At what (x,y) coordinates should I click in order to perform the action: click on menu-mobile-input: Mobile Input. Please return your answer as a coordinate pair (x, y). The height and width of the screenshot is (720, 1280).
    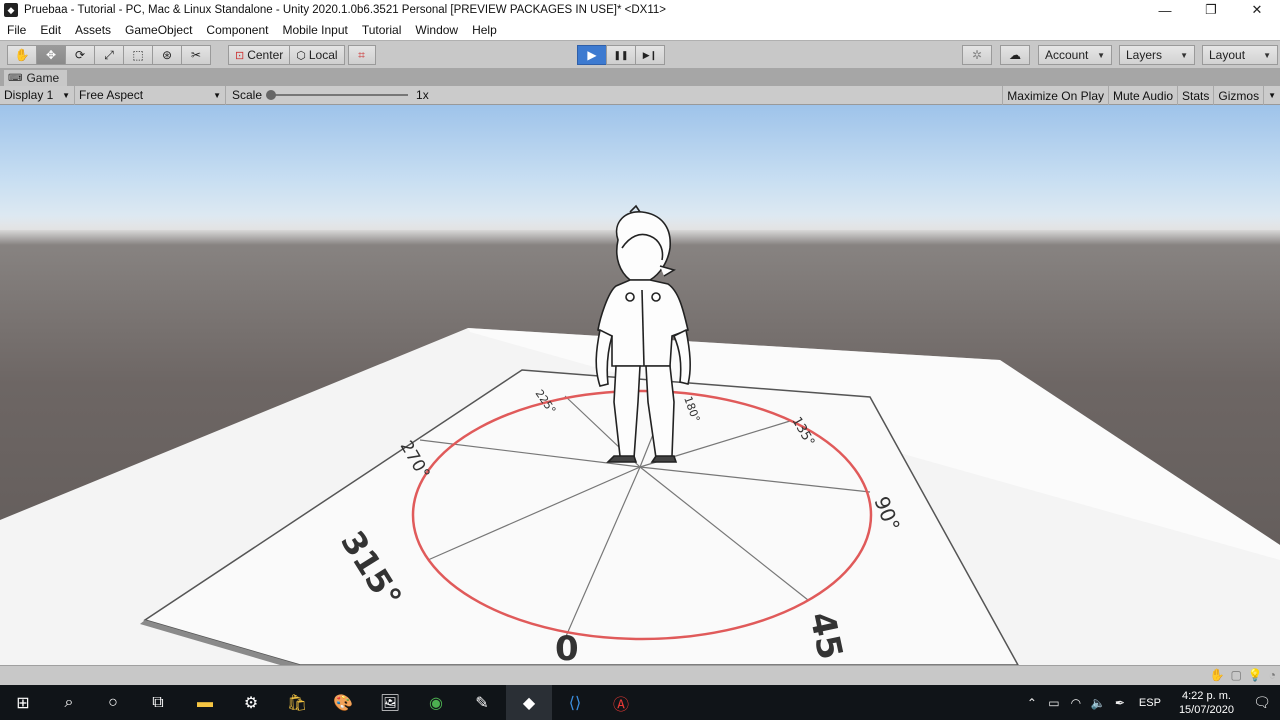
    Looking at the image, I should click on (314, 30).